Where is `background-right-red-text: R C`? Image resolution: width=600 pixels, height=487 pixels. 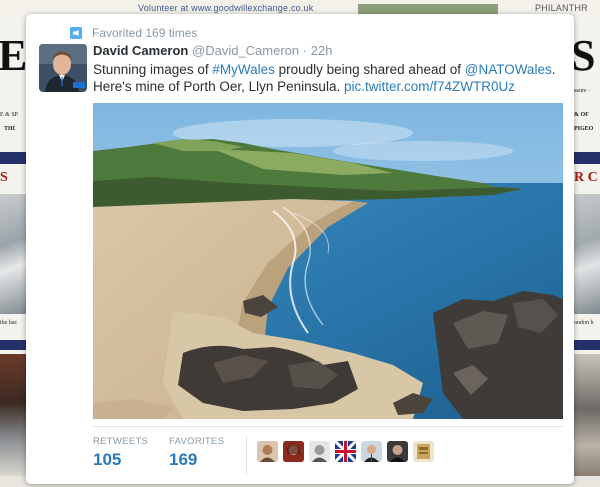 background-right-red-text: R C is located at coordinates (586, 177).